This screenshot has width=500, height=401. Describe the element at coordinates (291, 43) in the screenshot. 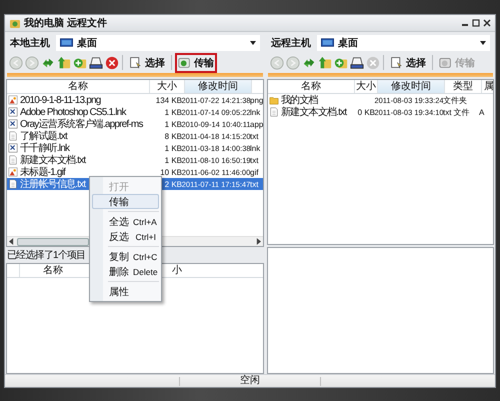

I see `host-label: 远程主机` at that location.